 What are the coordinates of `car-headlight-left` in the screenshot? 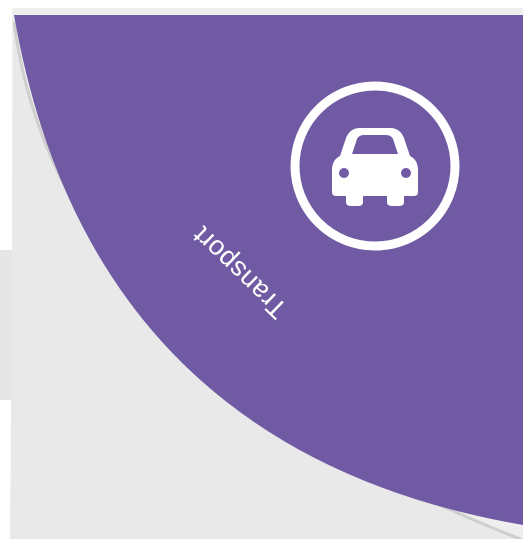 It's located at (344, 173).